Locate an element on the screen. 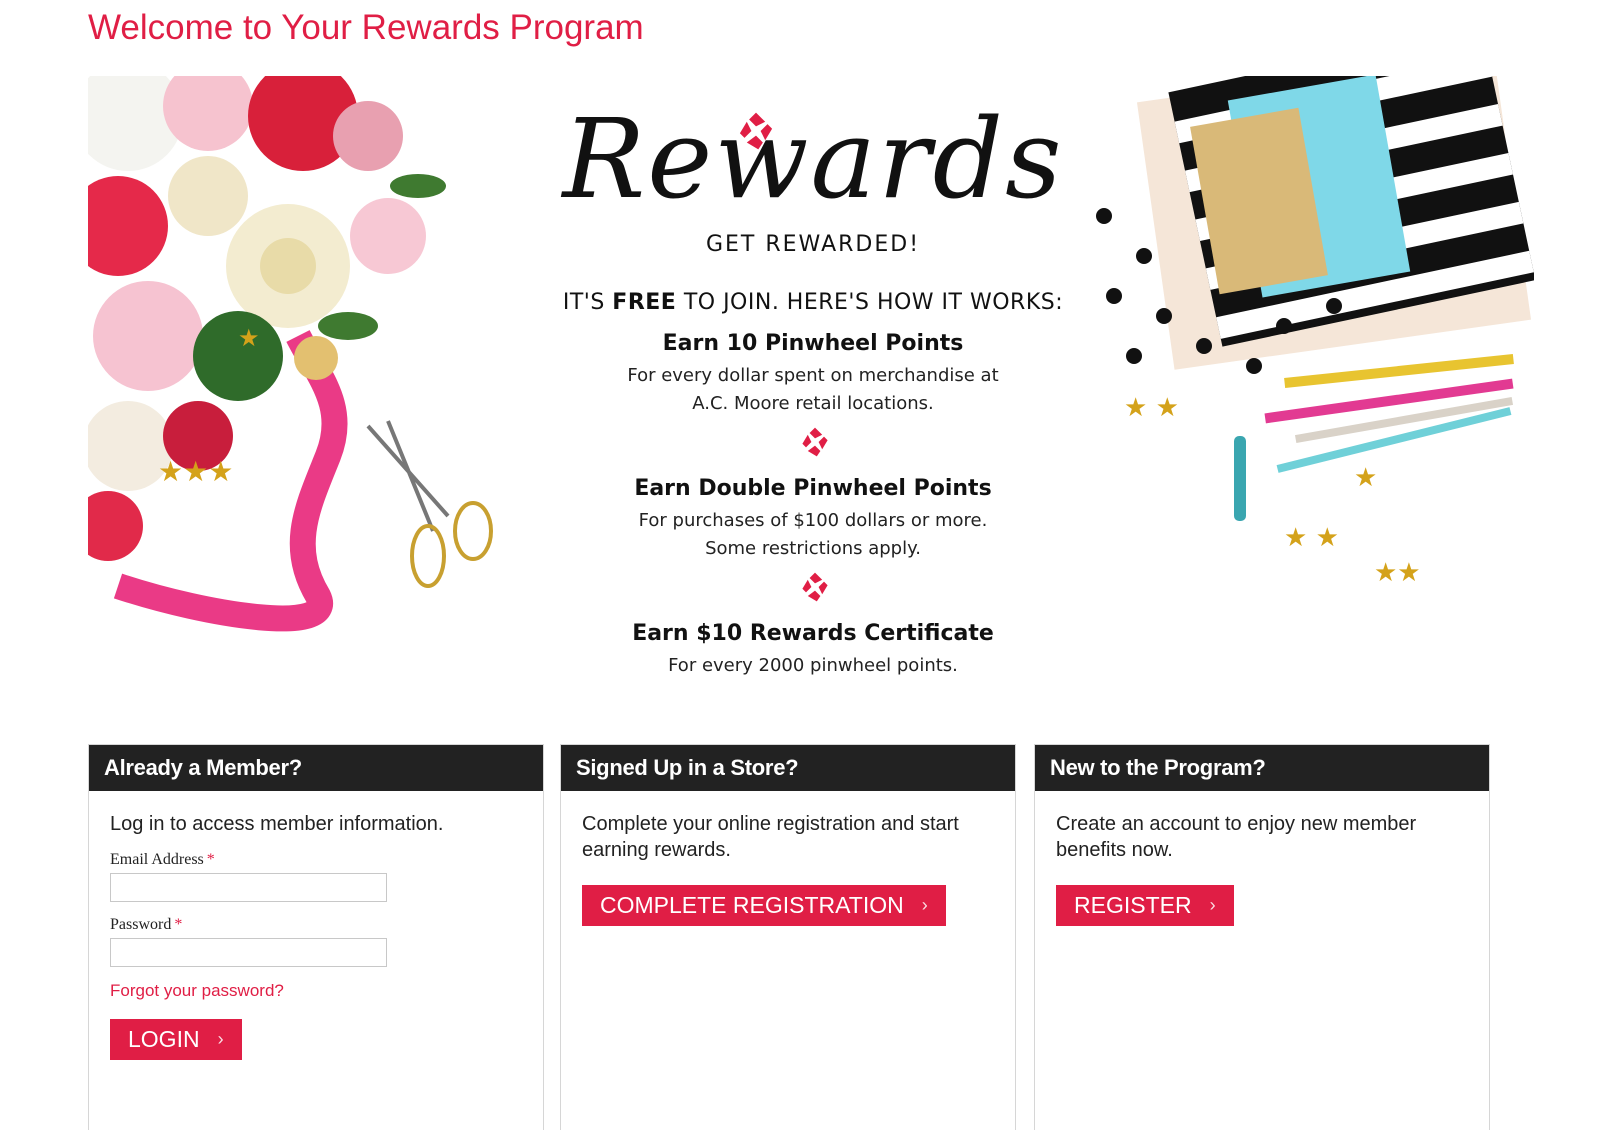 Image resolution: width=1608 pixels, height=1130 pixels. free-word: FREE is located at coordinates (644, 302).